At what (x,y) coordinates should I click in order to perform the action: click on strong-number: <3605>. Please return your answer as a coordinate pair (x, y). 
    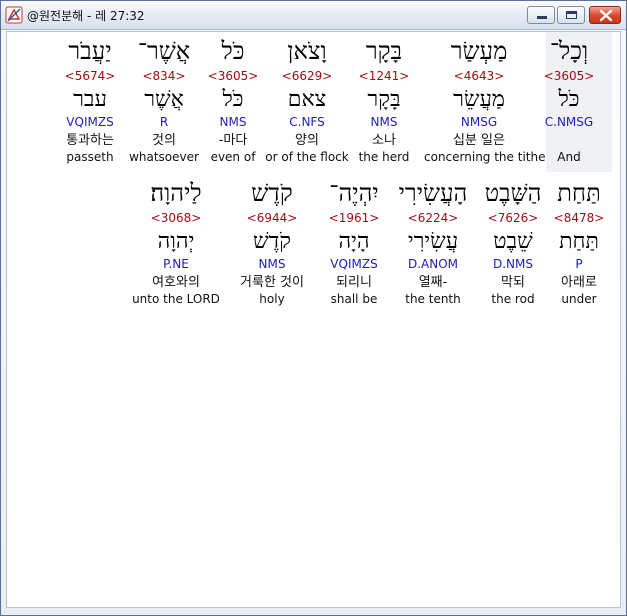
    Looking at the image, I should click on (569, 76).